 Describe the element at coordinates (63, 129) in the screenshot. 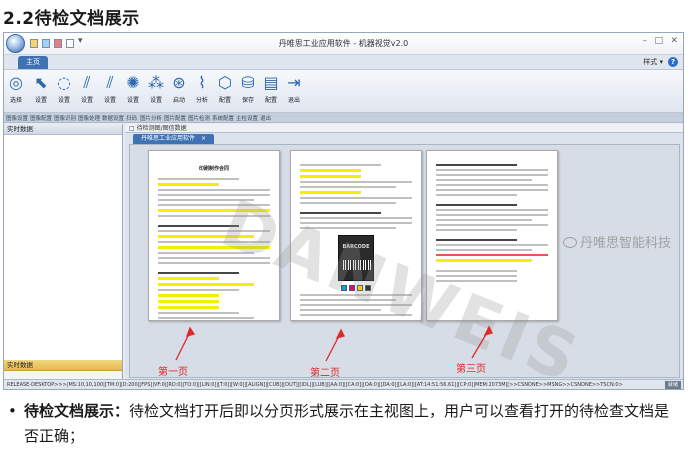

I see `panel-header-realtime-data: 实时数据` at that location.